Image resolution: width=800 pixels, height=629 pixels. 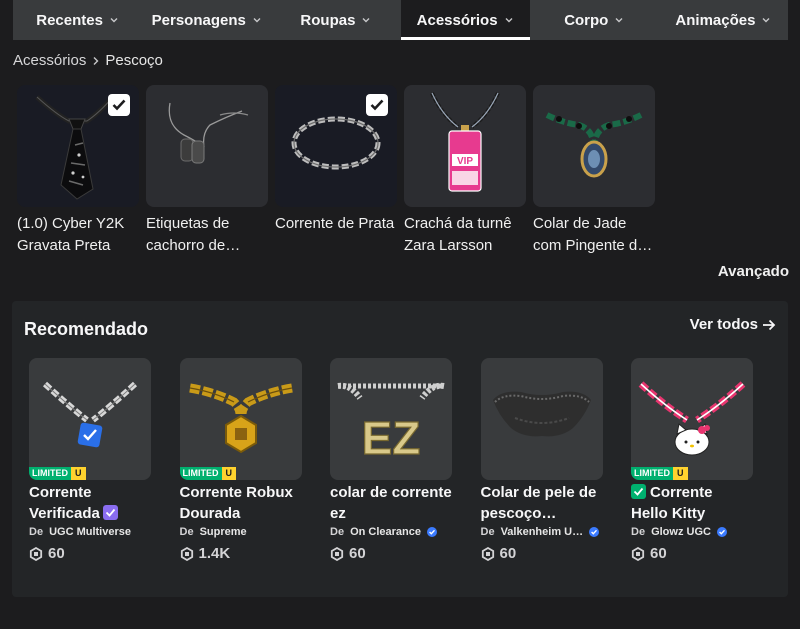 I want to click on check-badge-icon, so click(x=638, y=491).